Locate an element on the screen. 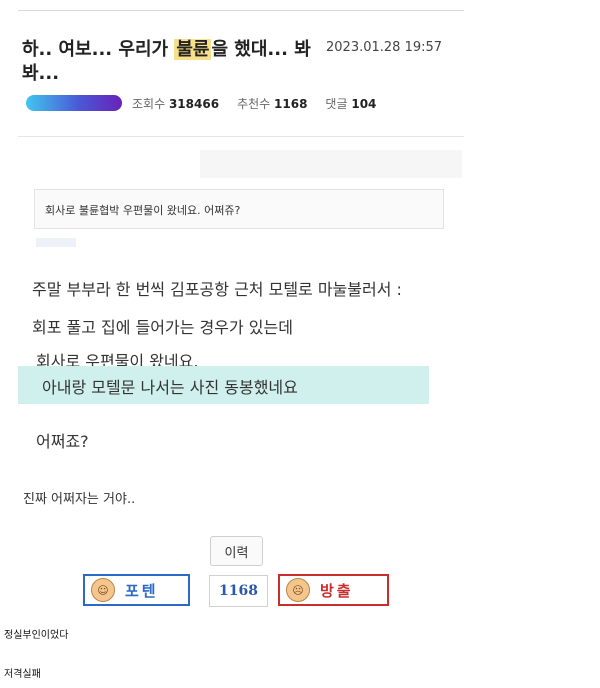 Image resolution: width=600 pixels, height=688 pixels. recommends-stat: 추천수 1168 is located at coordinates (272, 103).